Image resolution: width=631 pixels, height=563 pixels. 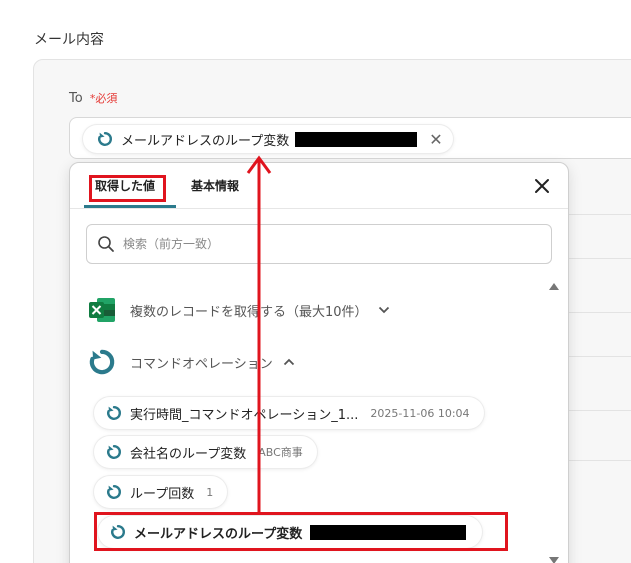 I want to click on variable-label: ループ回数, so click(x=162, y=494).